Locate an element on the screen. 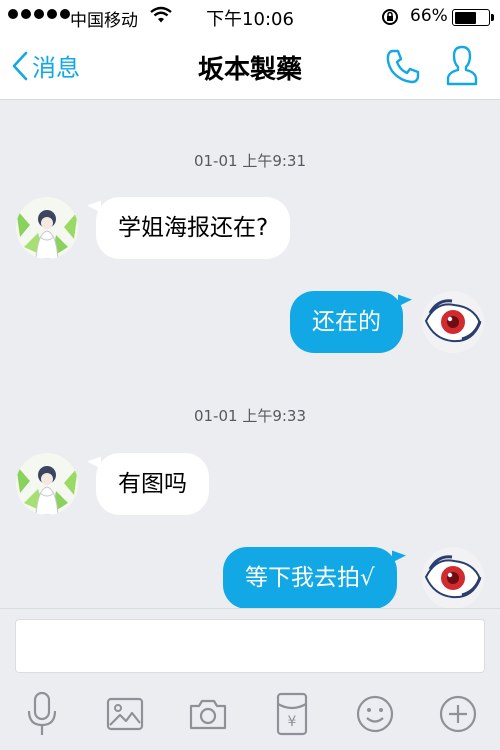 This screenshot has width=500, height=750. status-bar: 中国移动 下午10:06 66% is located at coordinates (250, 17).